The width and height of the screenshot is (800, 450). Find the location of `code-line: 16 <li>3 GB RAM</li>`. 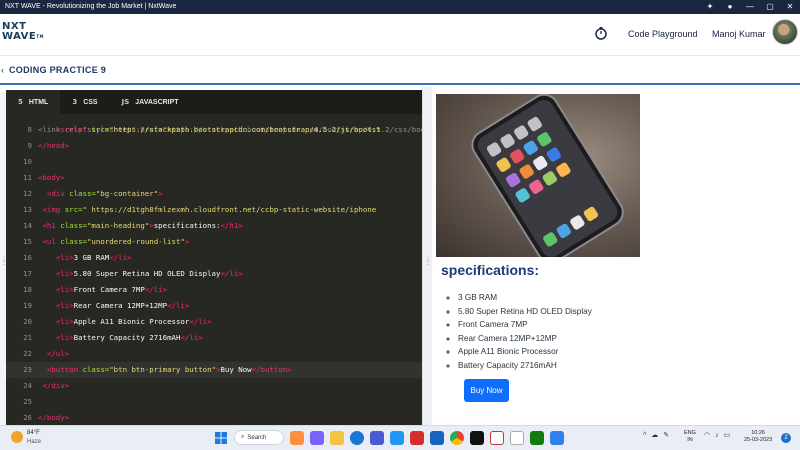

code-line: 16 <li>3 GB RAM</li> is located at coordinates (214, 258).